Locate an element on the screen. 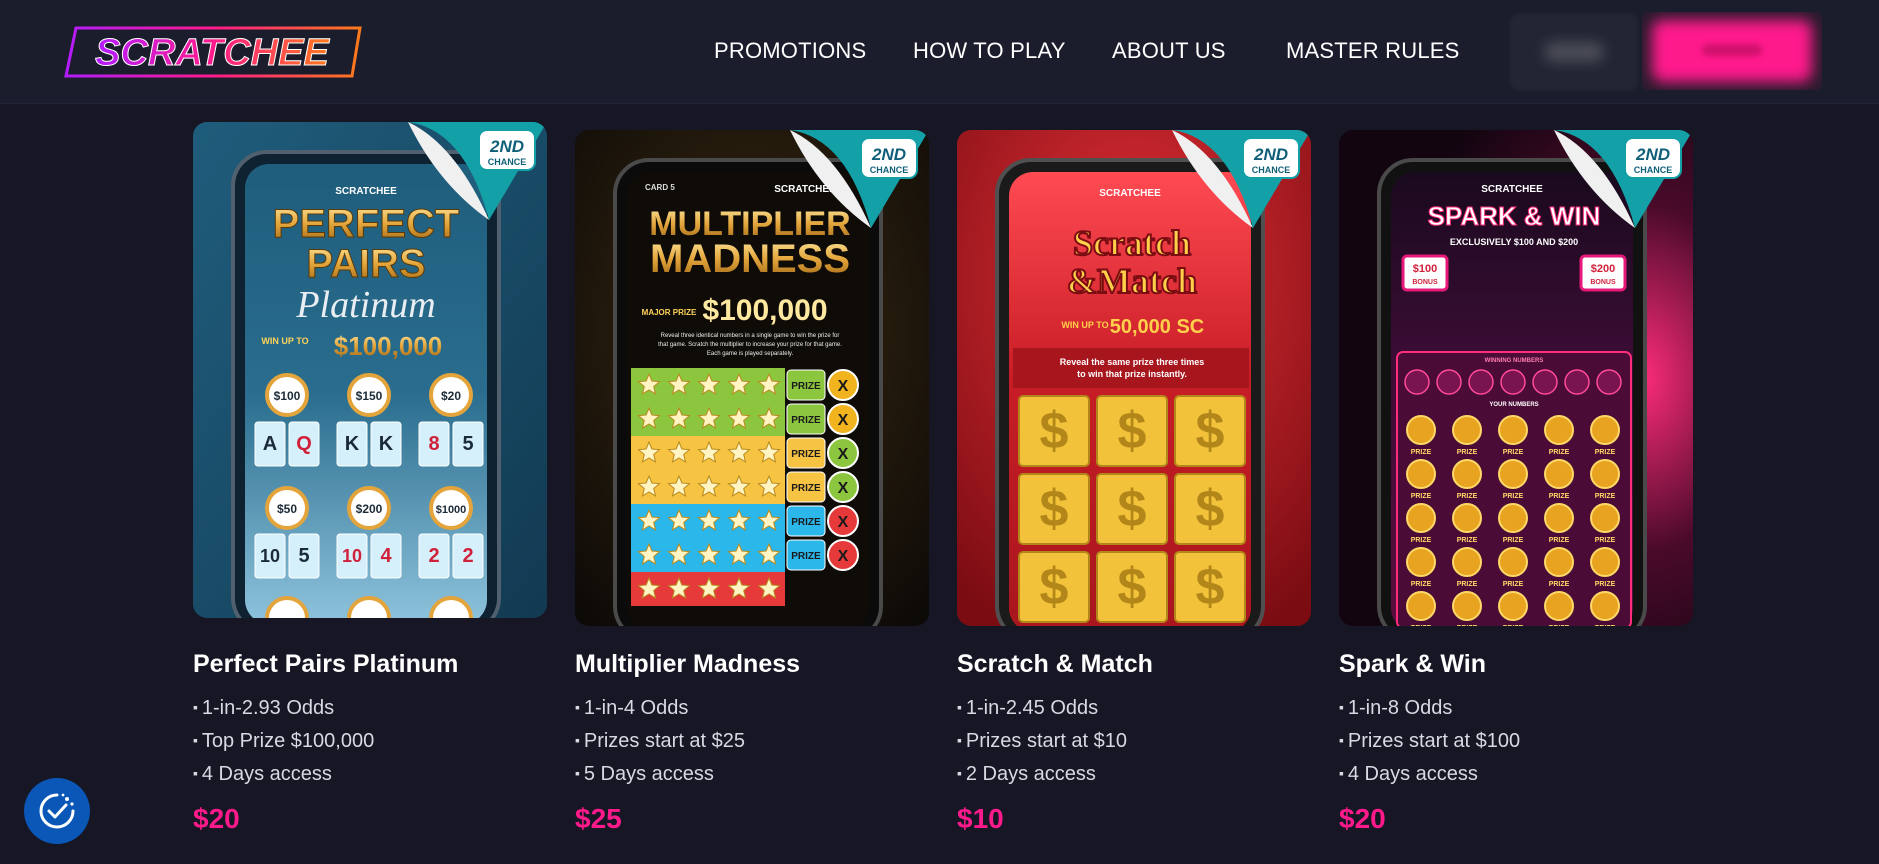  nav-master-rules: MASTER RULES is located at coordinates (1373, 51).